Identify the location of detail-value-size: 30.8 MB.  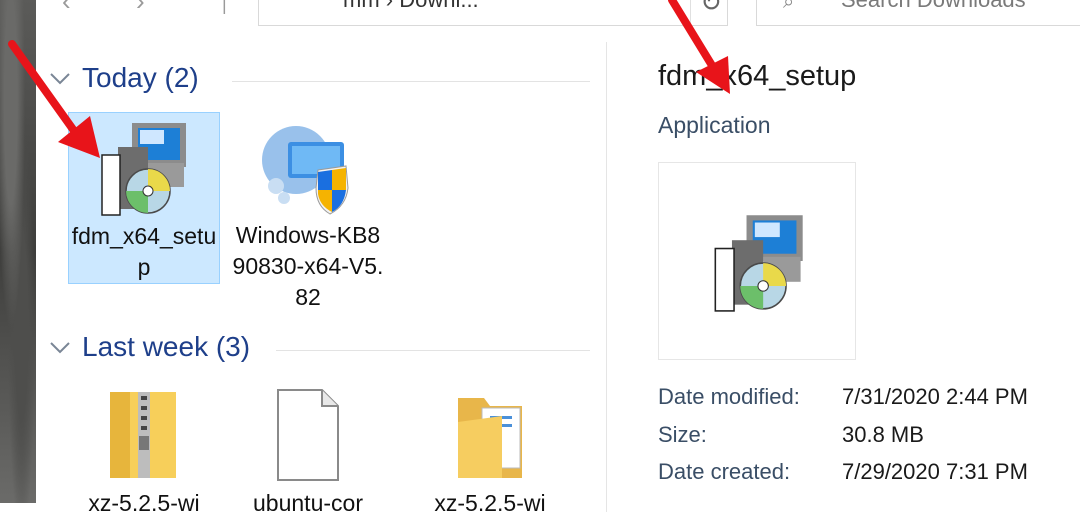
(883, 434).